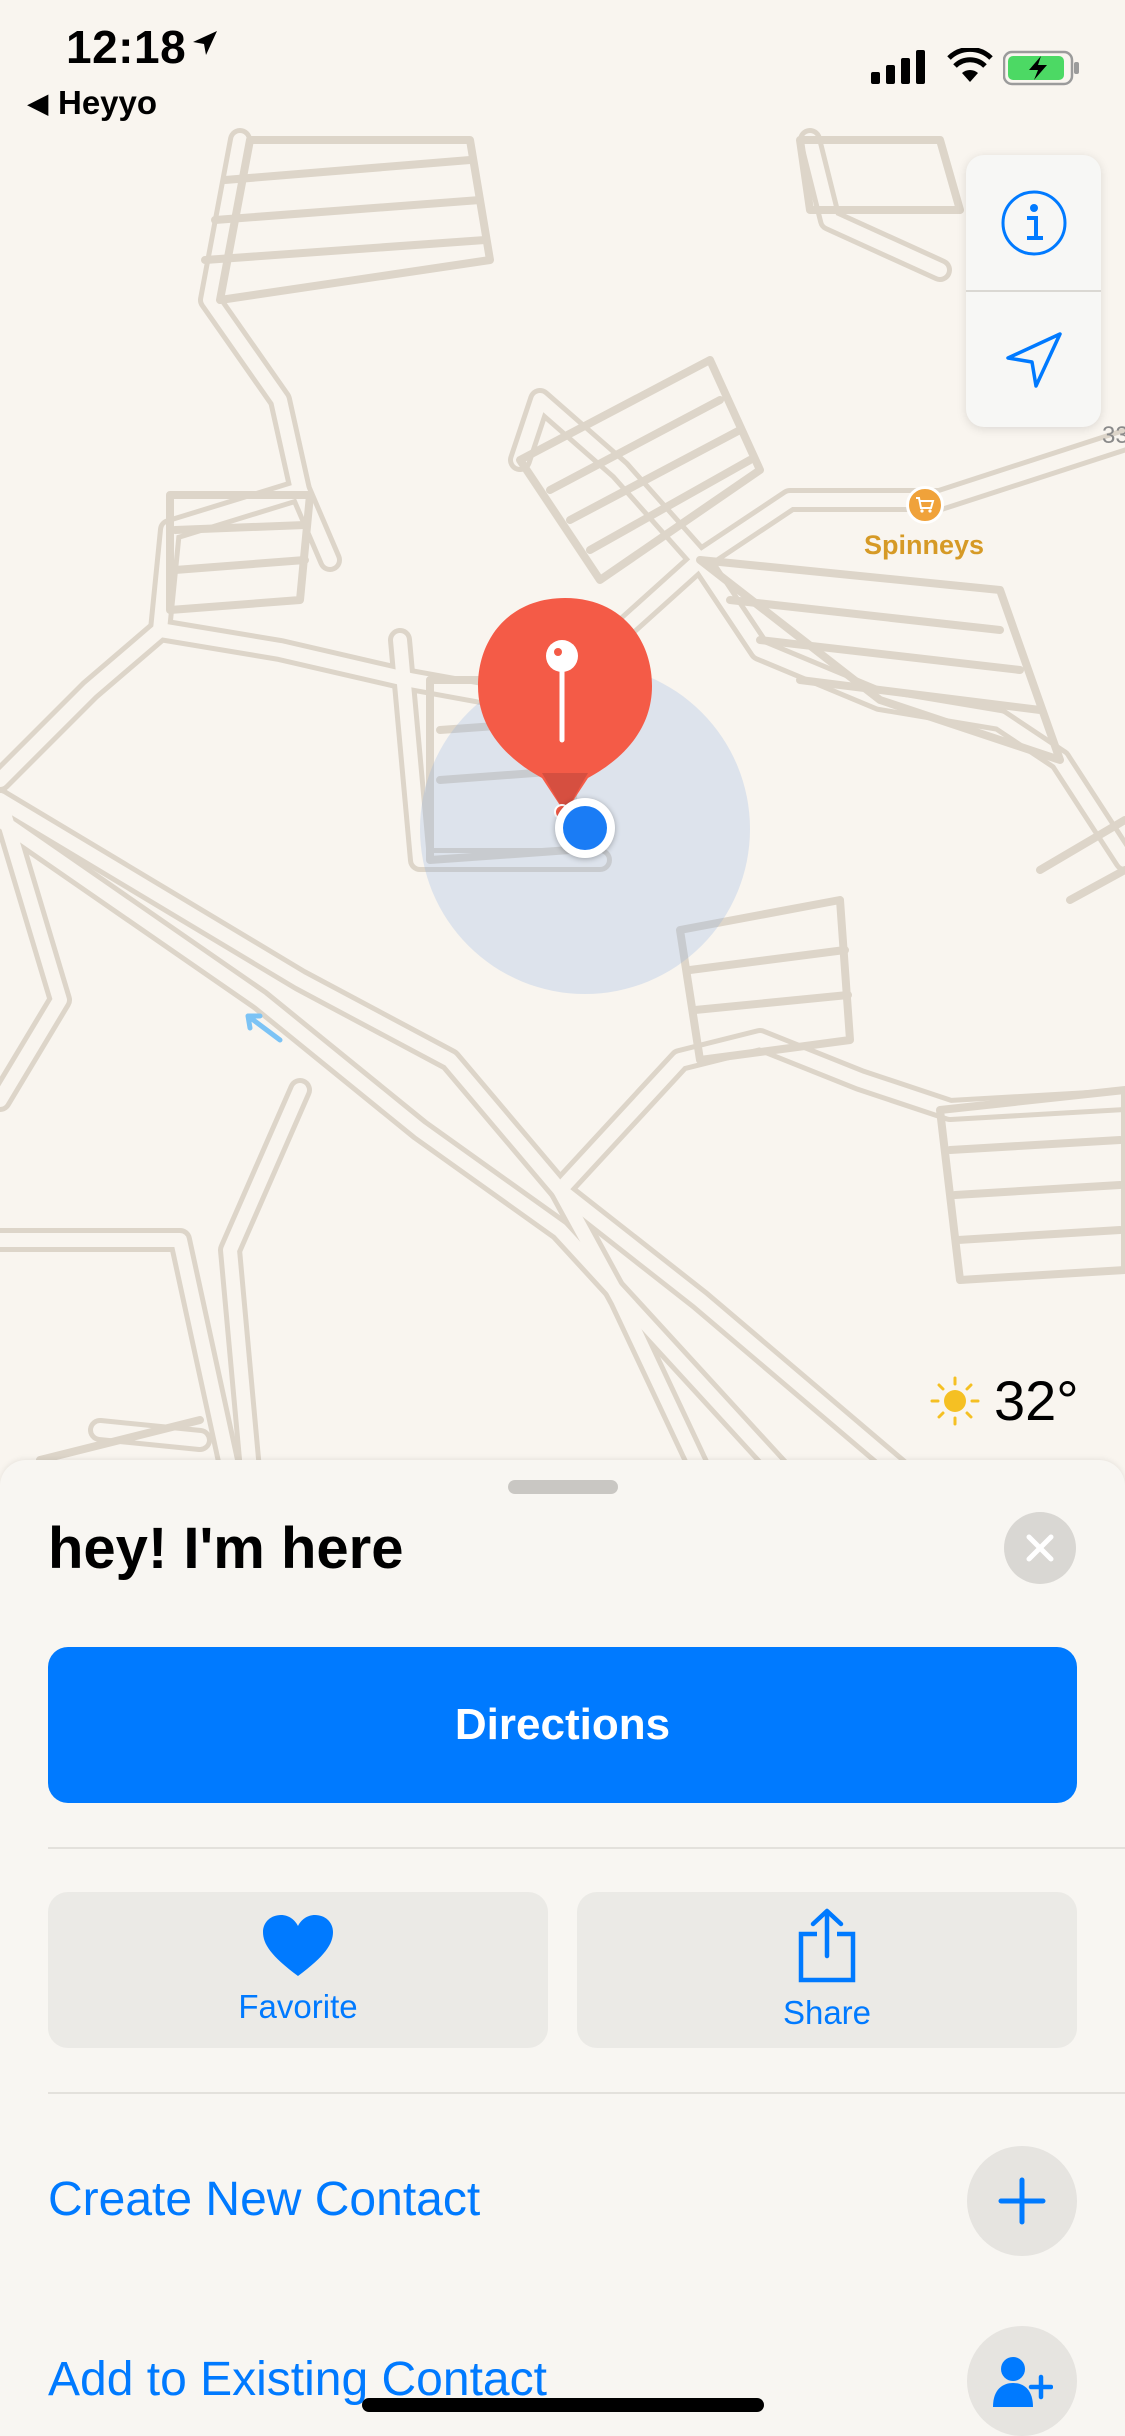  I want to click on status-bar: 12:18 ◀ Heyyo, so click(562, 65).